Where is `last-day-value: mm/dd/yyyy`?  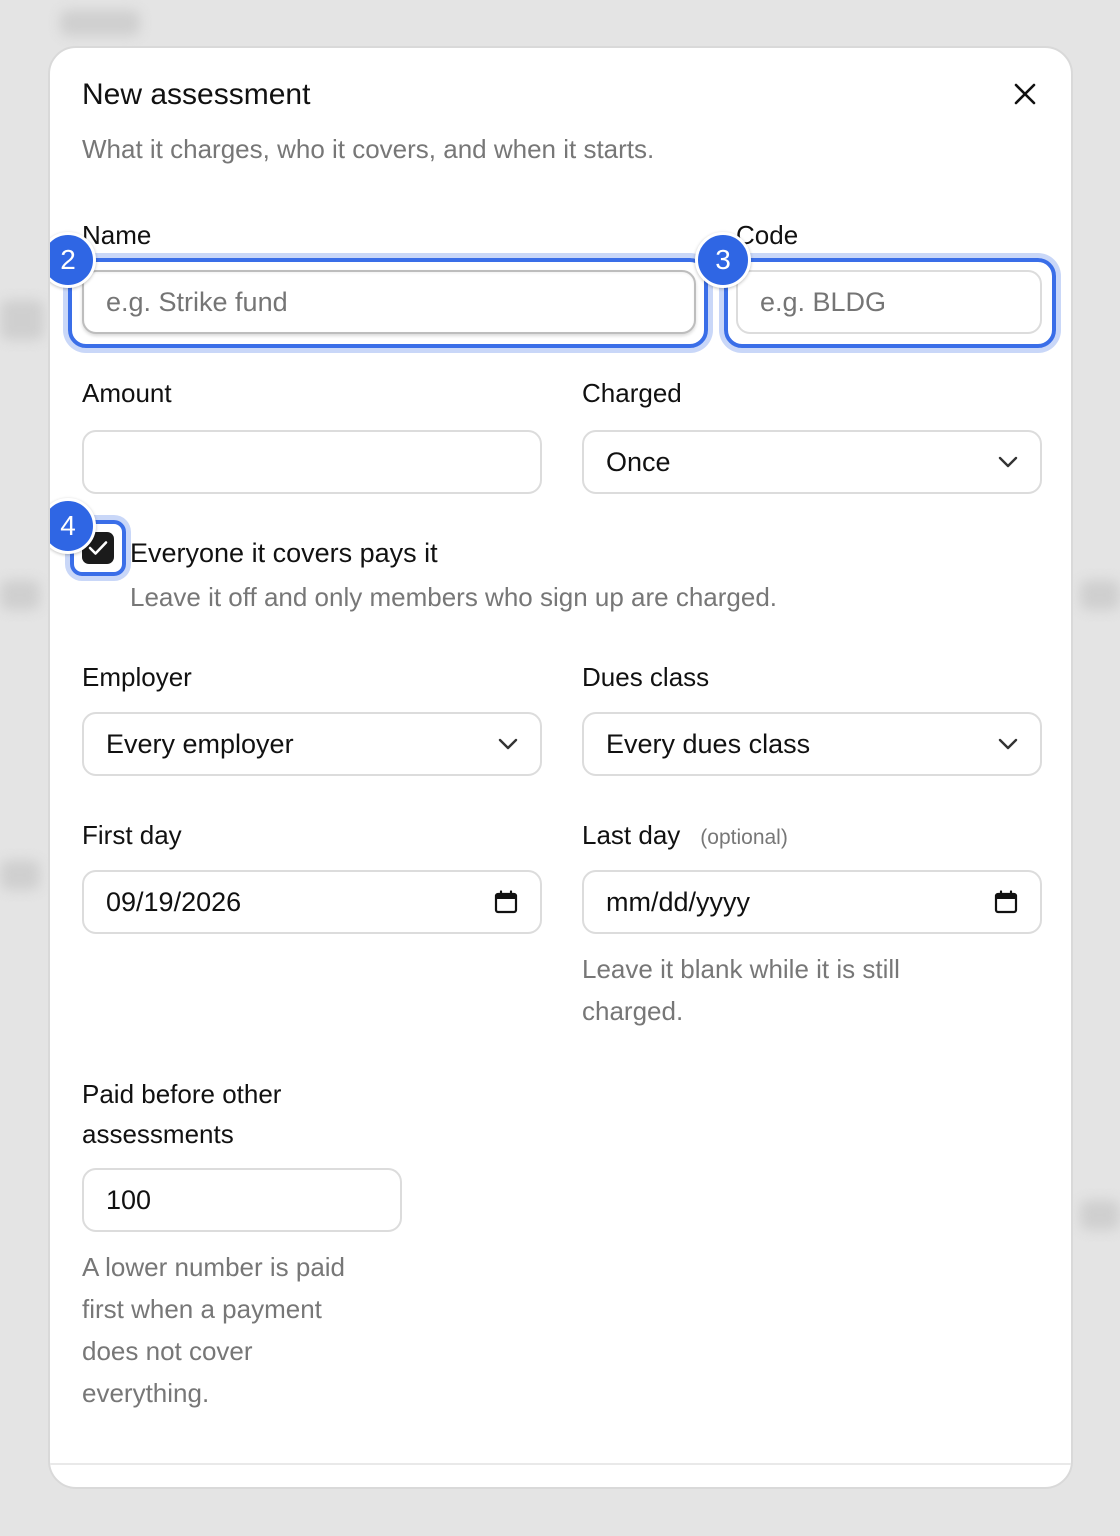
last-day-value: mm/dd/yyyy is located at coordinates (678, 901).